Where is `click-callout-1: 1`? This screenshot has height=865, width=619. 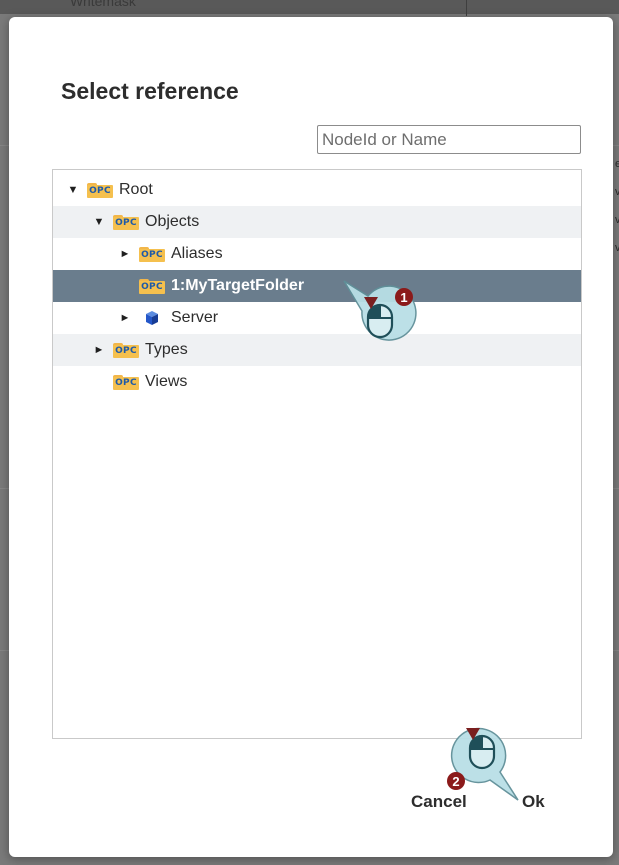 click-callout-1: 1 is located at coordinates (380, 310).